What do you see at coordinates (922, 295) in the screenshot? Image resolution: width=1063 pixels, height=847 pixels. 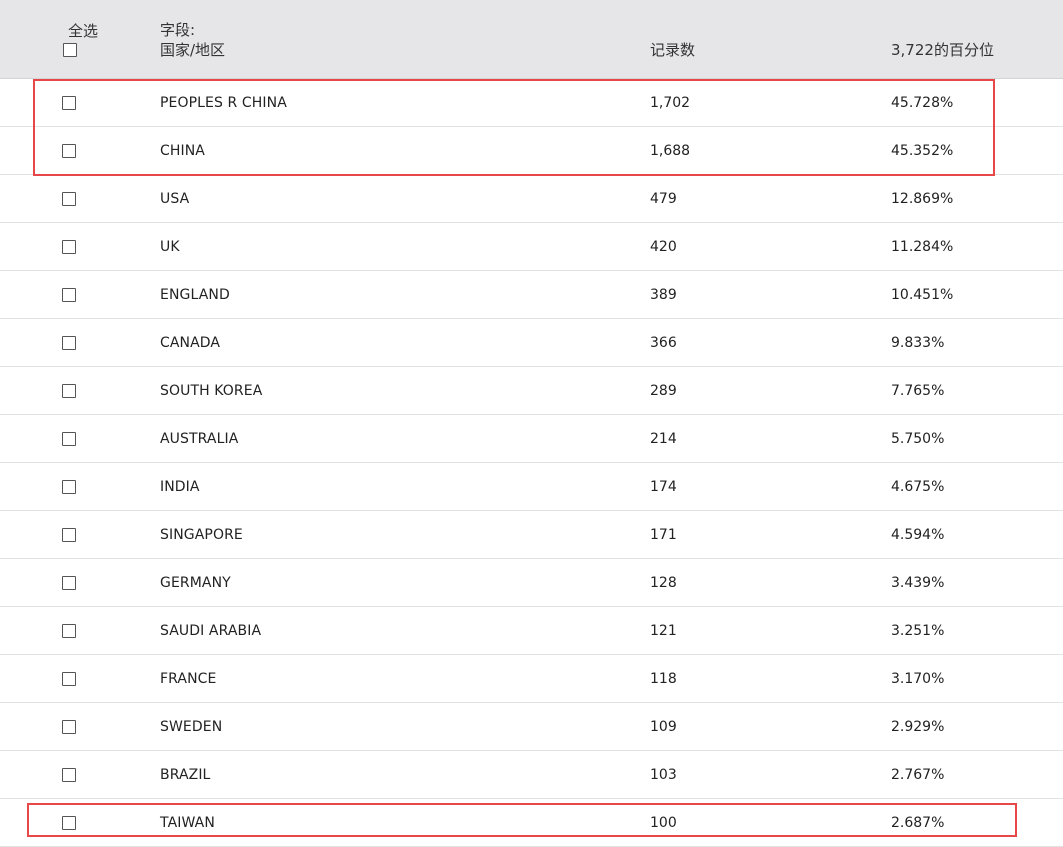 I see `record-percent: 10.451%` at bounding box center [922, 295].